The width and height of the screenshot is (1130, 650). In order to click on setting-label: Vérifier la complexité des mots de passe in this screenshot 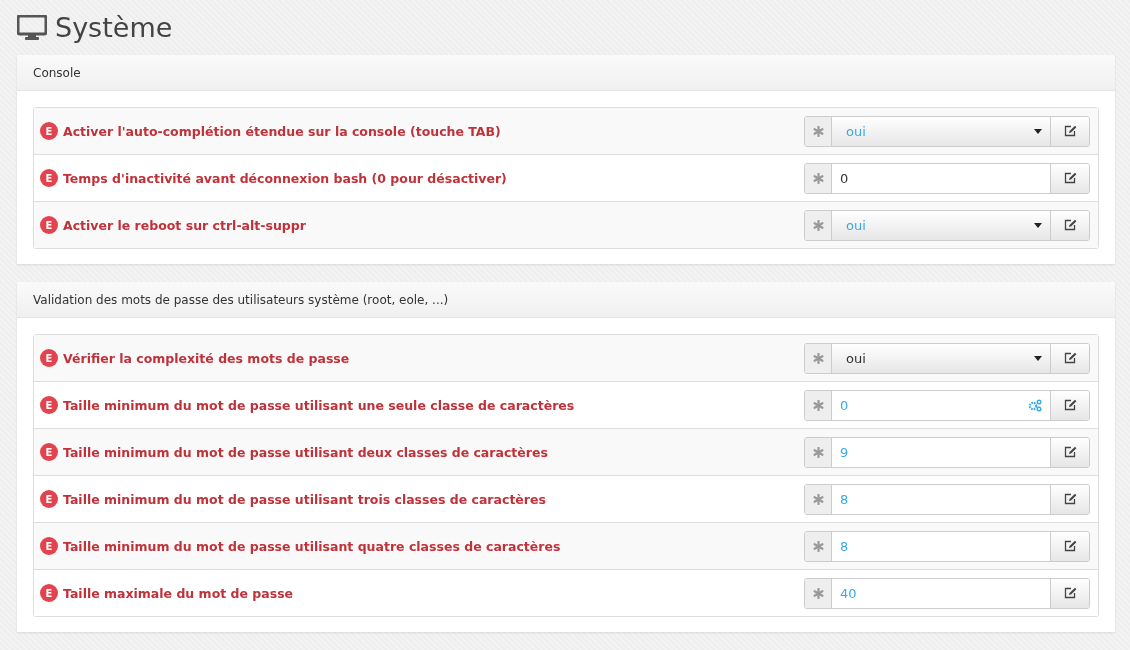, I will do `click(207, 358)`.